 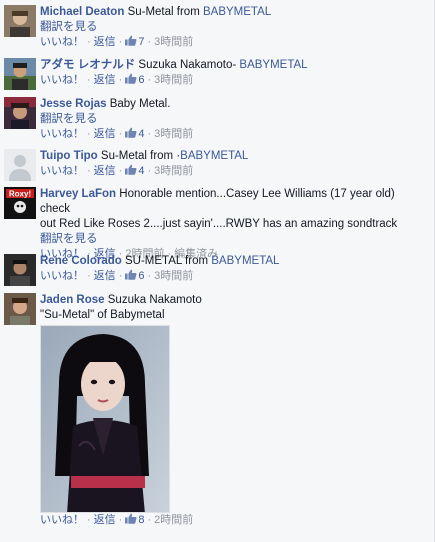 What do you see at coordinates (82, 12) in the screenshot?
I see `comment-author: Michael Deaton` at bounding box center [82, 12].